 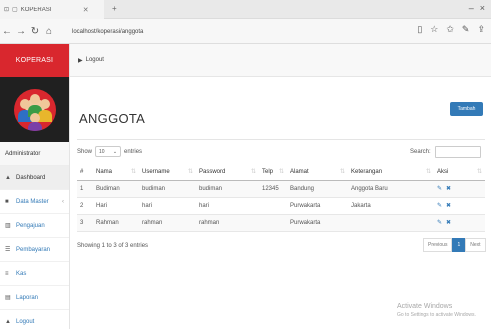 I want to click on close-tab-icon: ✕, so click(x=86, y=10).